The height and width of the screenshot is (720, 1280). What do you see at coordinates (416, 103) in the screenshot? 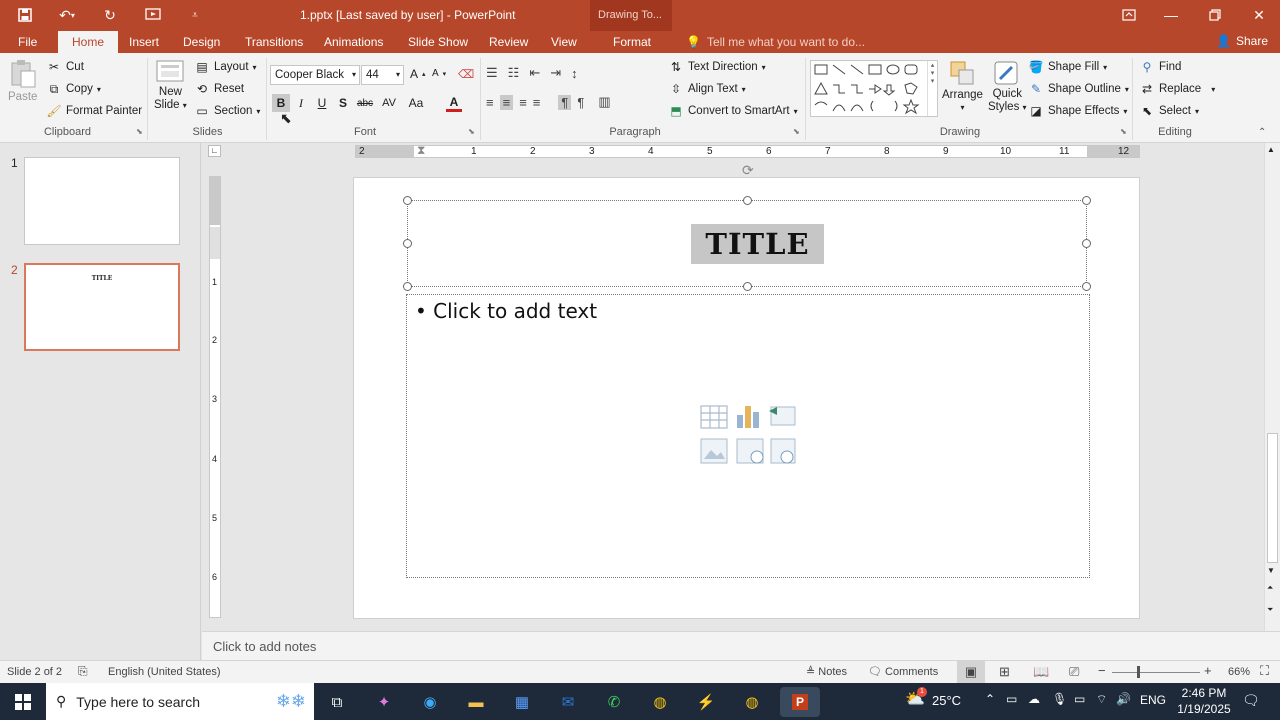
I see `change-case-button: Aa` at bounding box center [416, 103].